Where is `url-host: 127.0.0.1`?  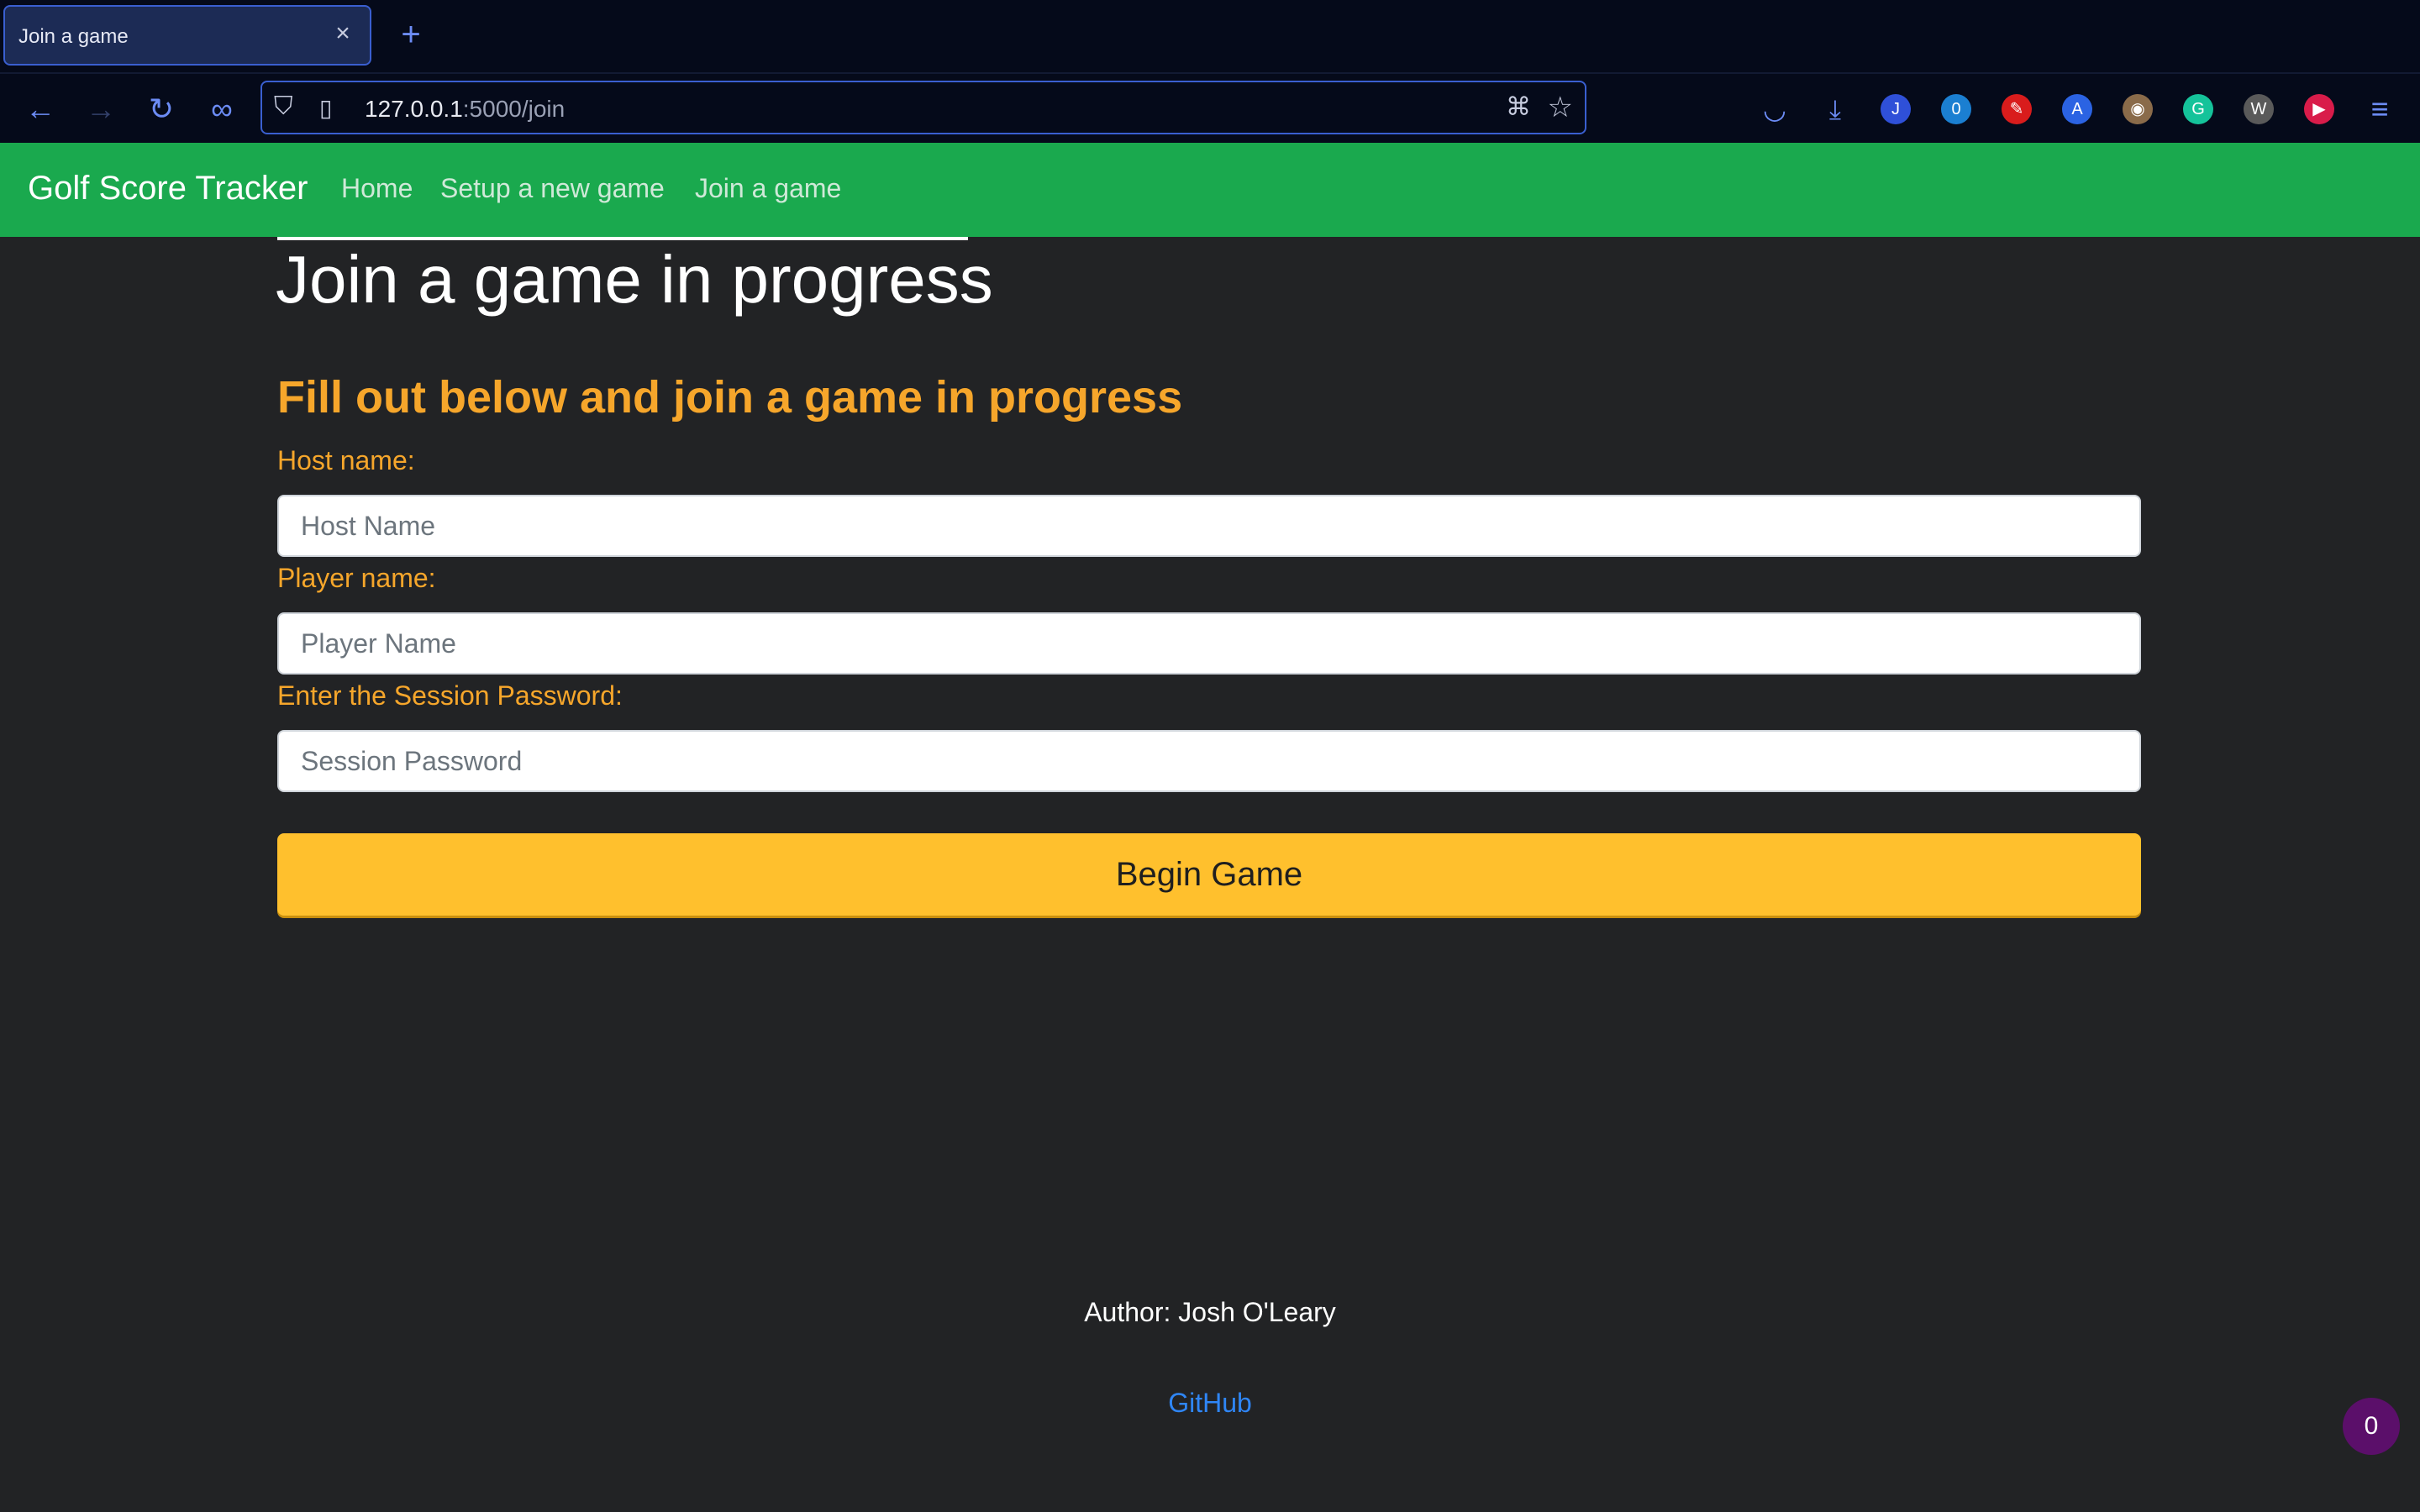
url-host: 127.0.0.1 is located at coordinates (414, 109).